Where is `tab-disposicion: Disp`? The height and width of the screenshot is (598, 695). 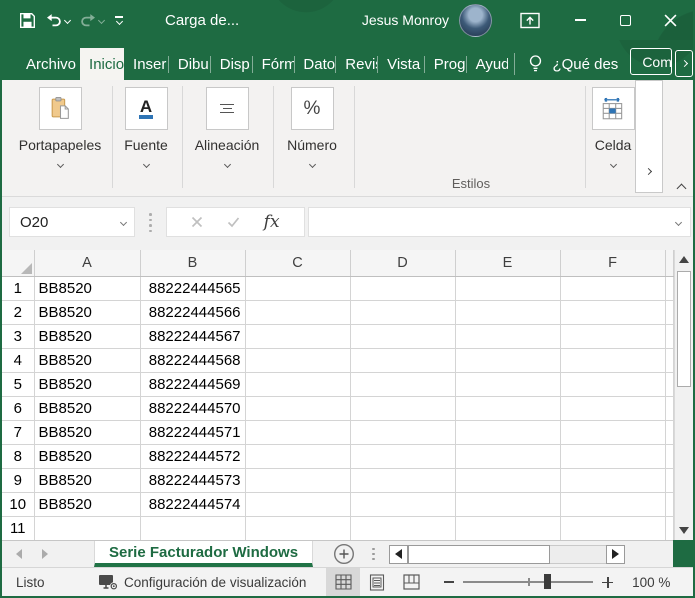
tab-disposicion: Disp is located at coordinates (231, 64).